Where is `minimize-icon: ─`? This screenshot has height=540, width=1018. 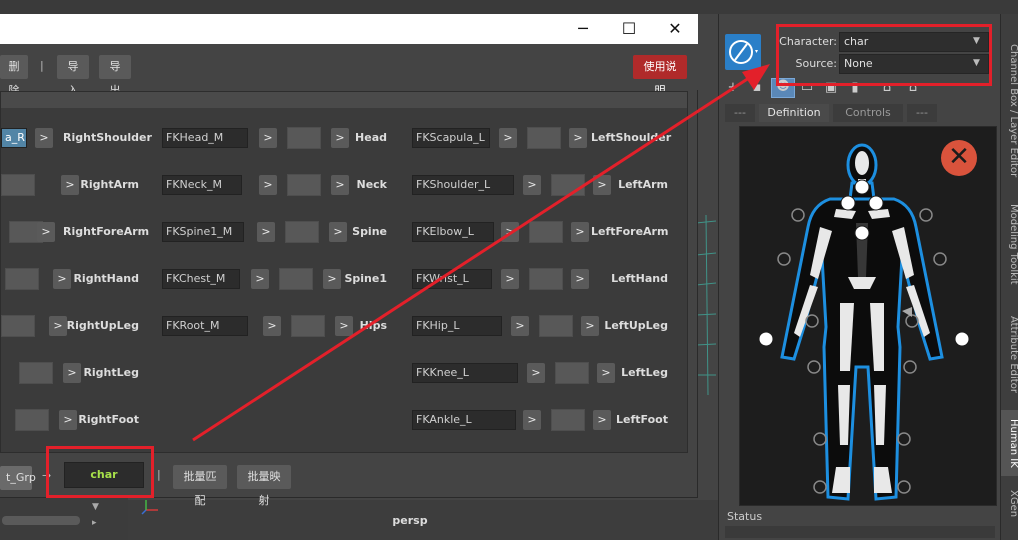 minimize-icon: ─ is located at coordinates (583, 29).